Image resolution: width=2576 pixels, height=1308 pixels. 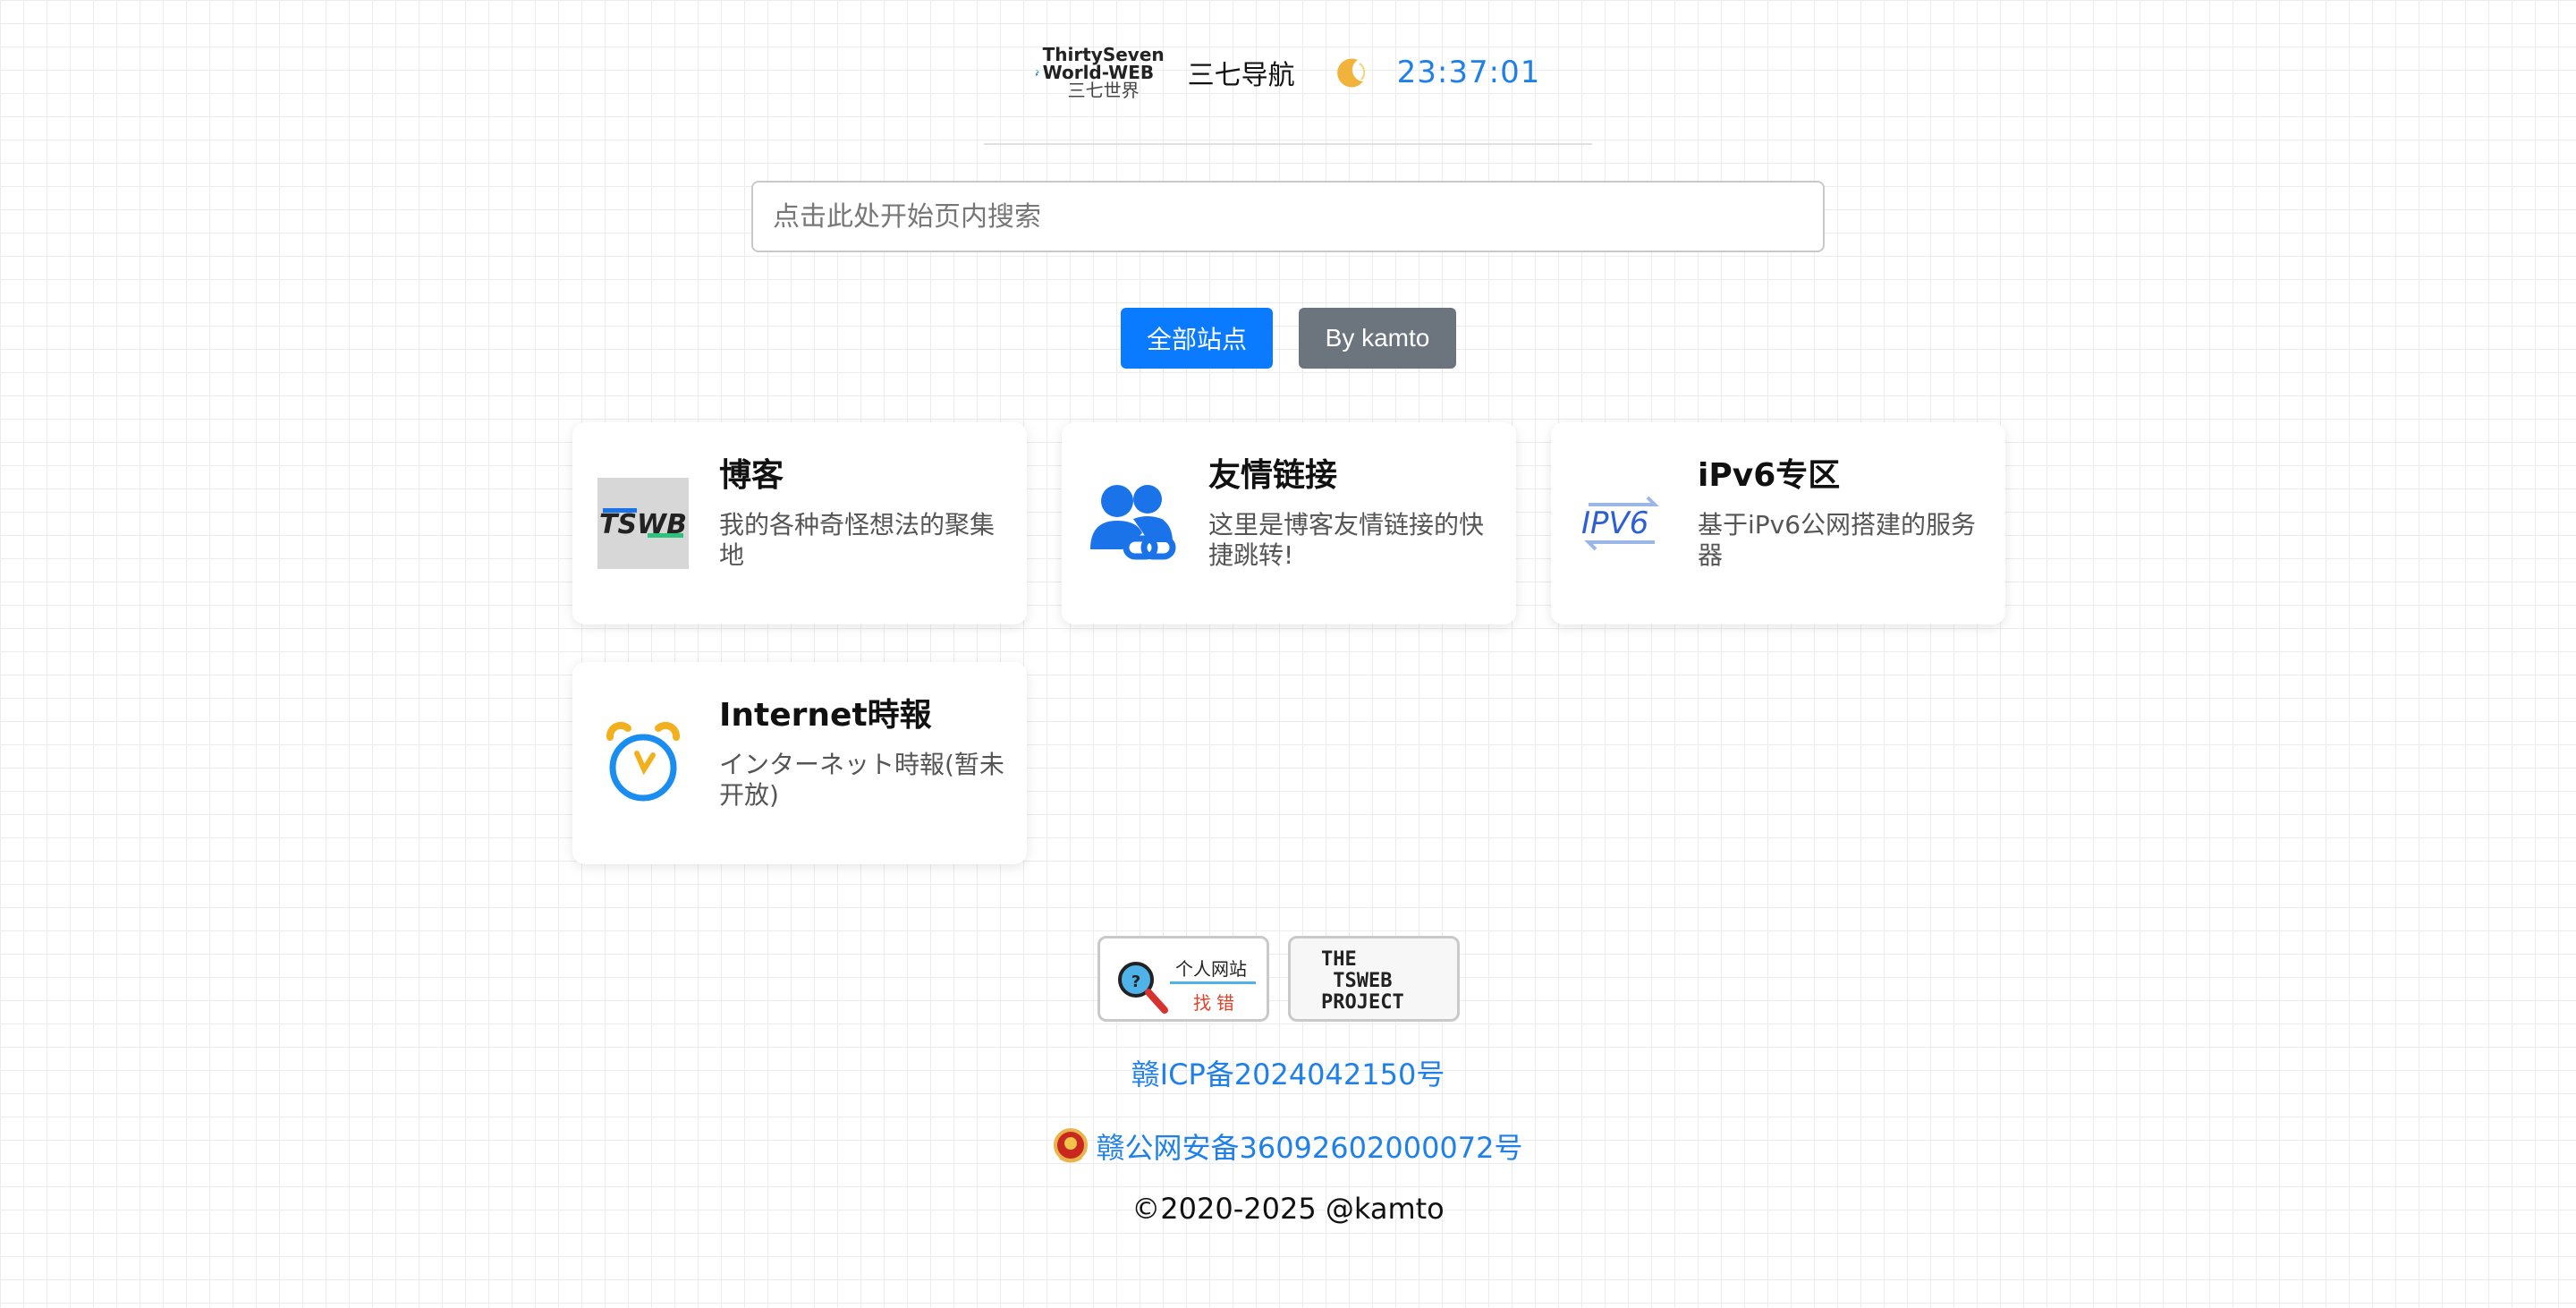 I want to click on svg-text: IPV6, so click(x=1614, y=523).